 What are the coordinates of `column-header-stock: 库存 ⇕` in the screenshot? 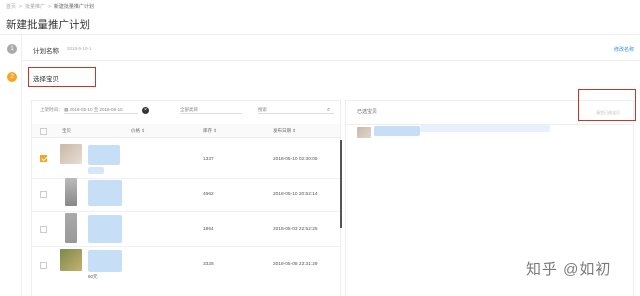 It's located at (210, 131).